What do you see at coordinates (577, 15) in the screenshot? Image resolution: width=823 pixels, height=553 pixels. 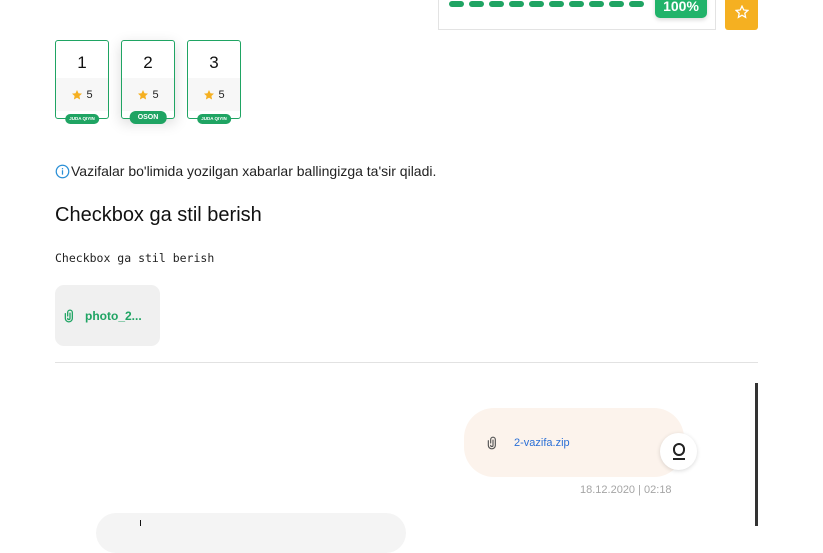 I see `progress-panel: 100%` at bounding box center [577, 15].